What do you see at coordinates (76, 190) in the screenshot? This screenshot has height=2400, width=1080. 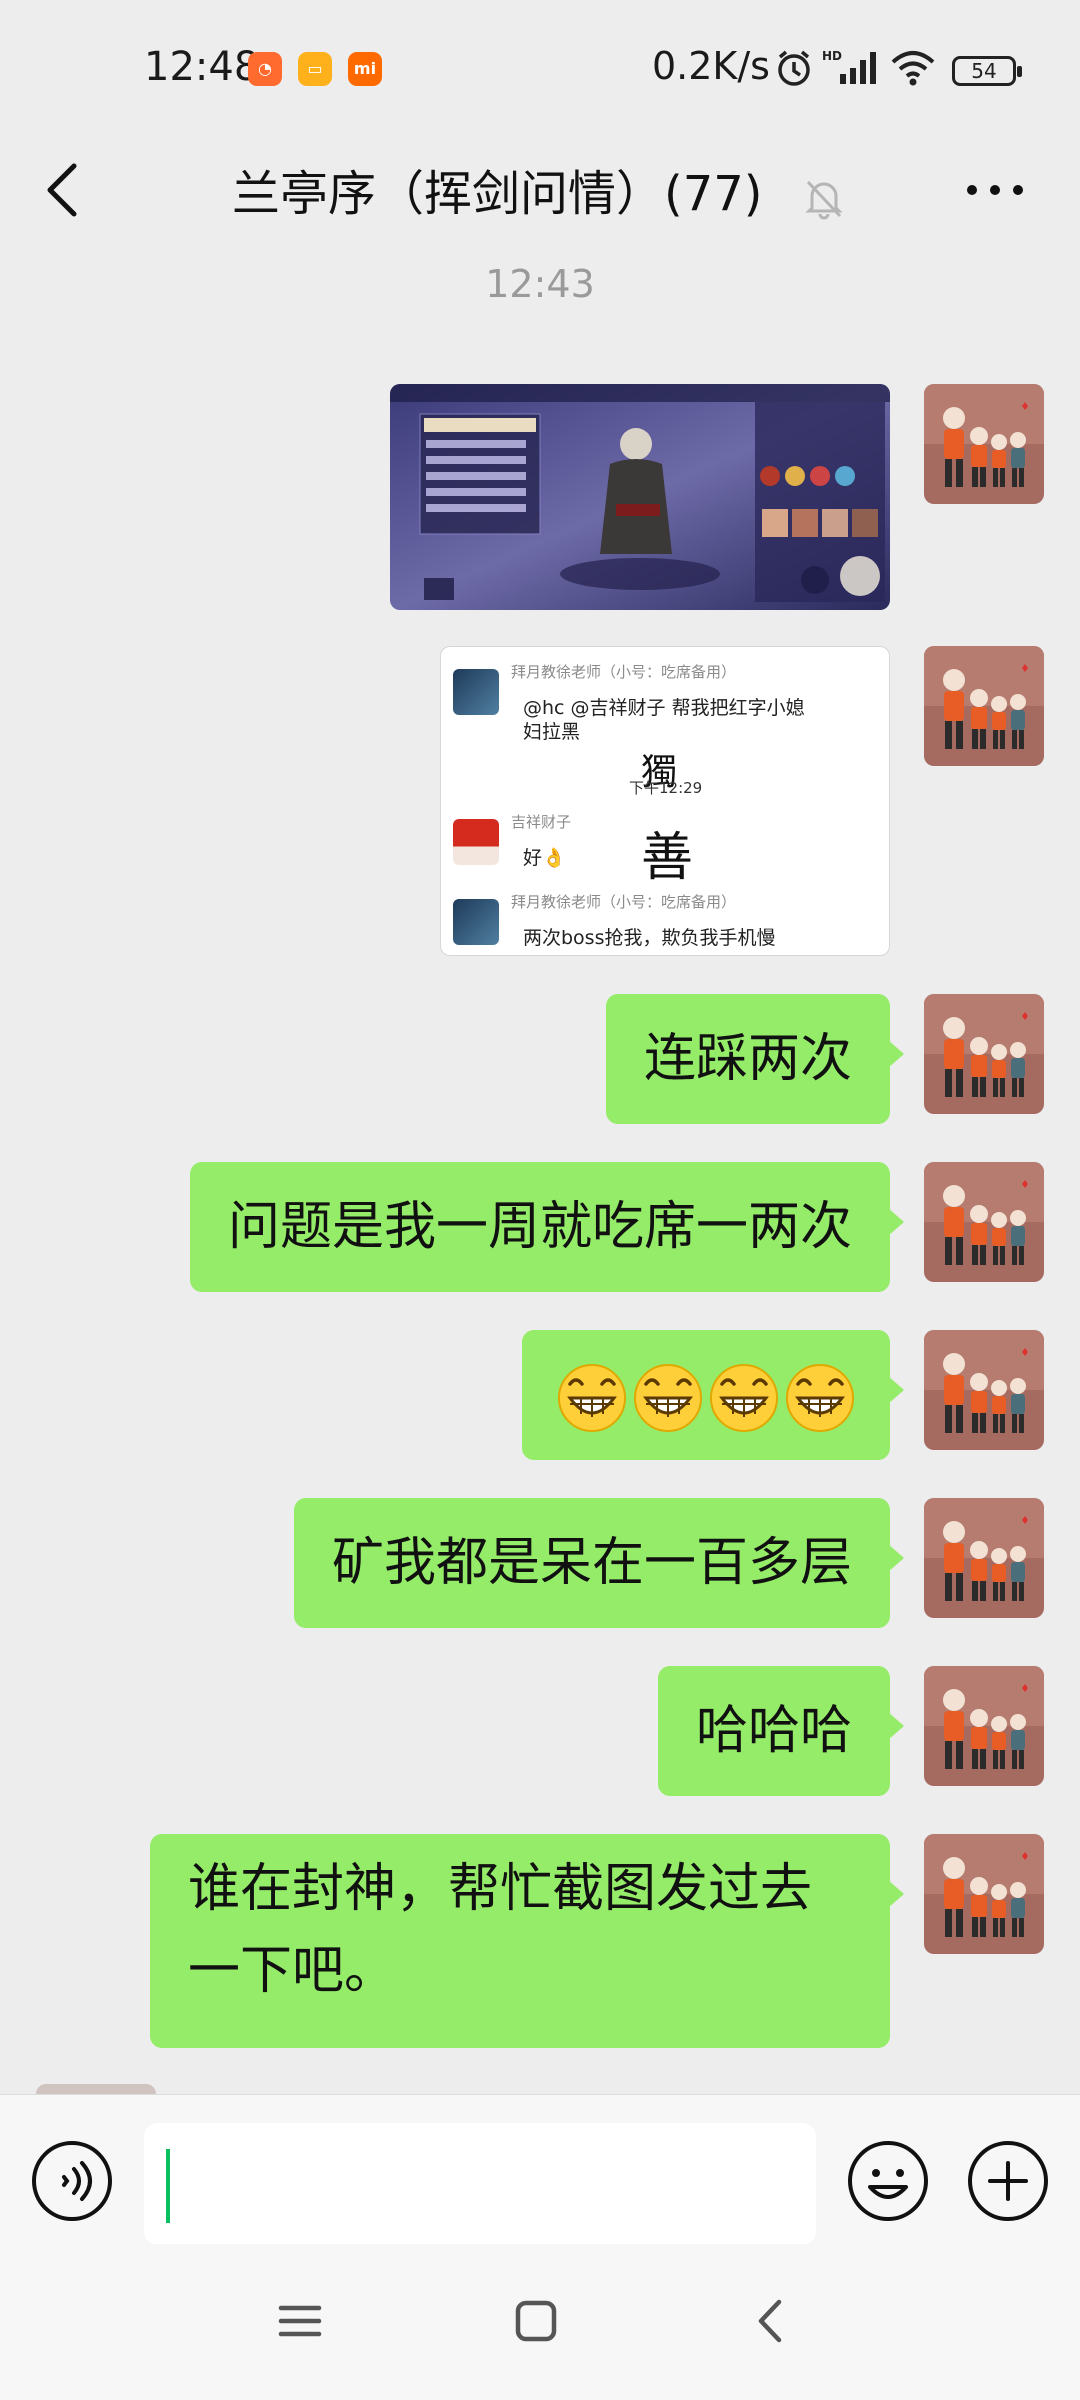 I see `back-arrow-icon` at bounding box center [76, 190].